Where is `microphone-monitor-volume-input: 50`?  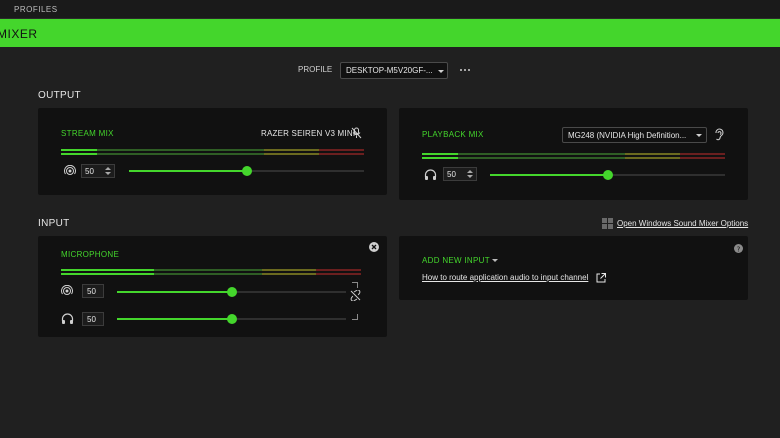 microphone-monitor-volume-input: 50 is located at coordinates (93, 319).